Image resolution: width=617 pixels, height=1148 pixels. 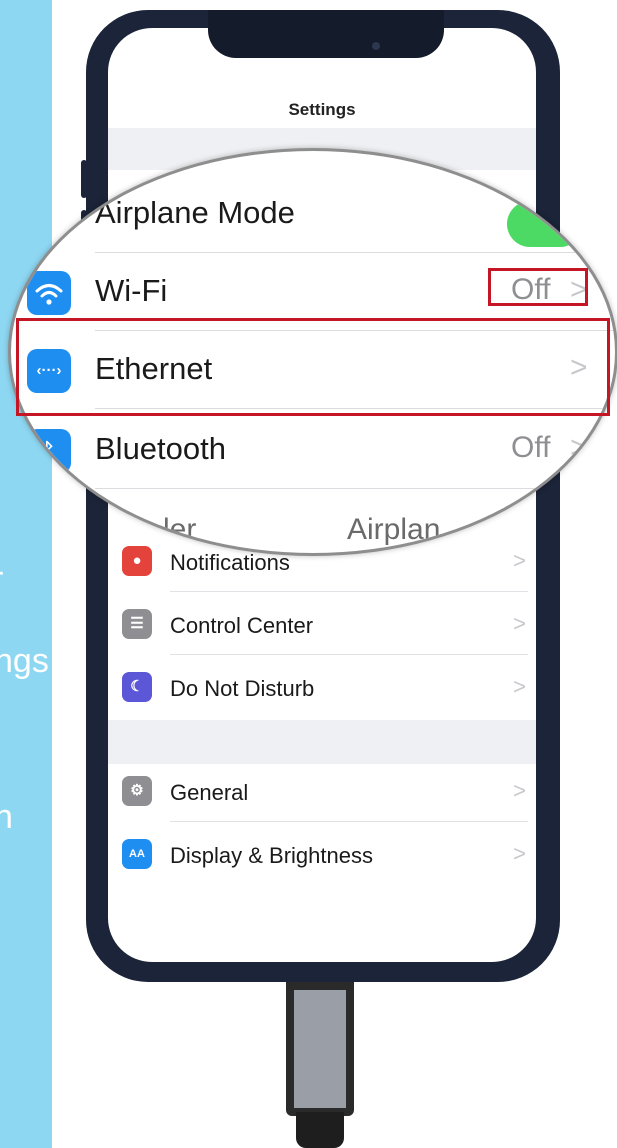 What do you see at coordinates (137, 791) in the screenshot?
I see `gear-icon: ⚙` at bounding box center [137, 791].